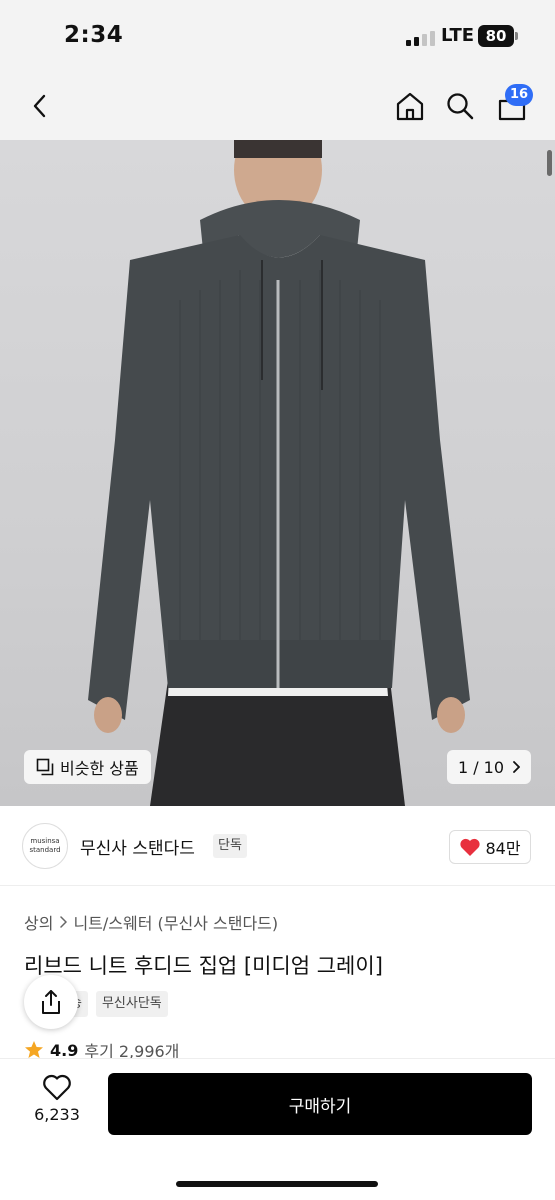  I want to click on brand-like-button: 84만, so click(490, 847).